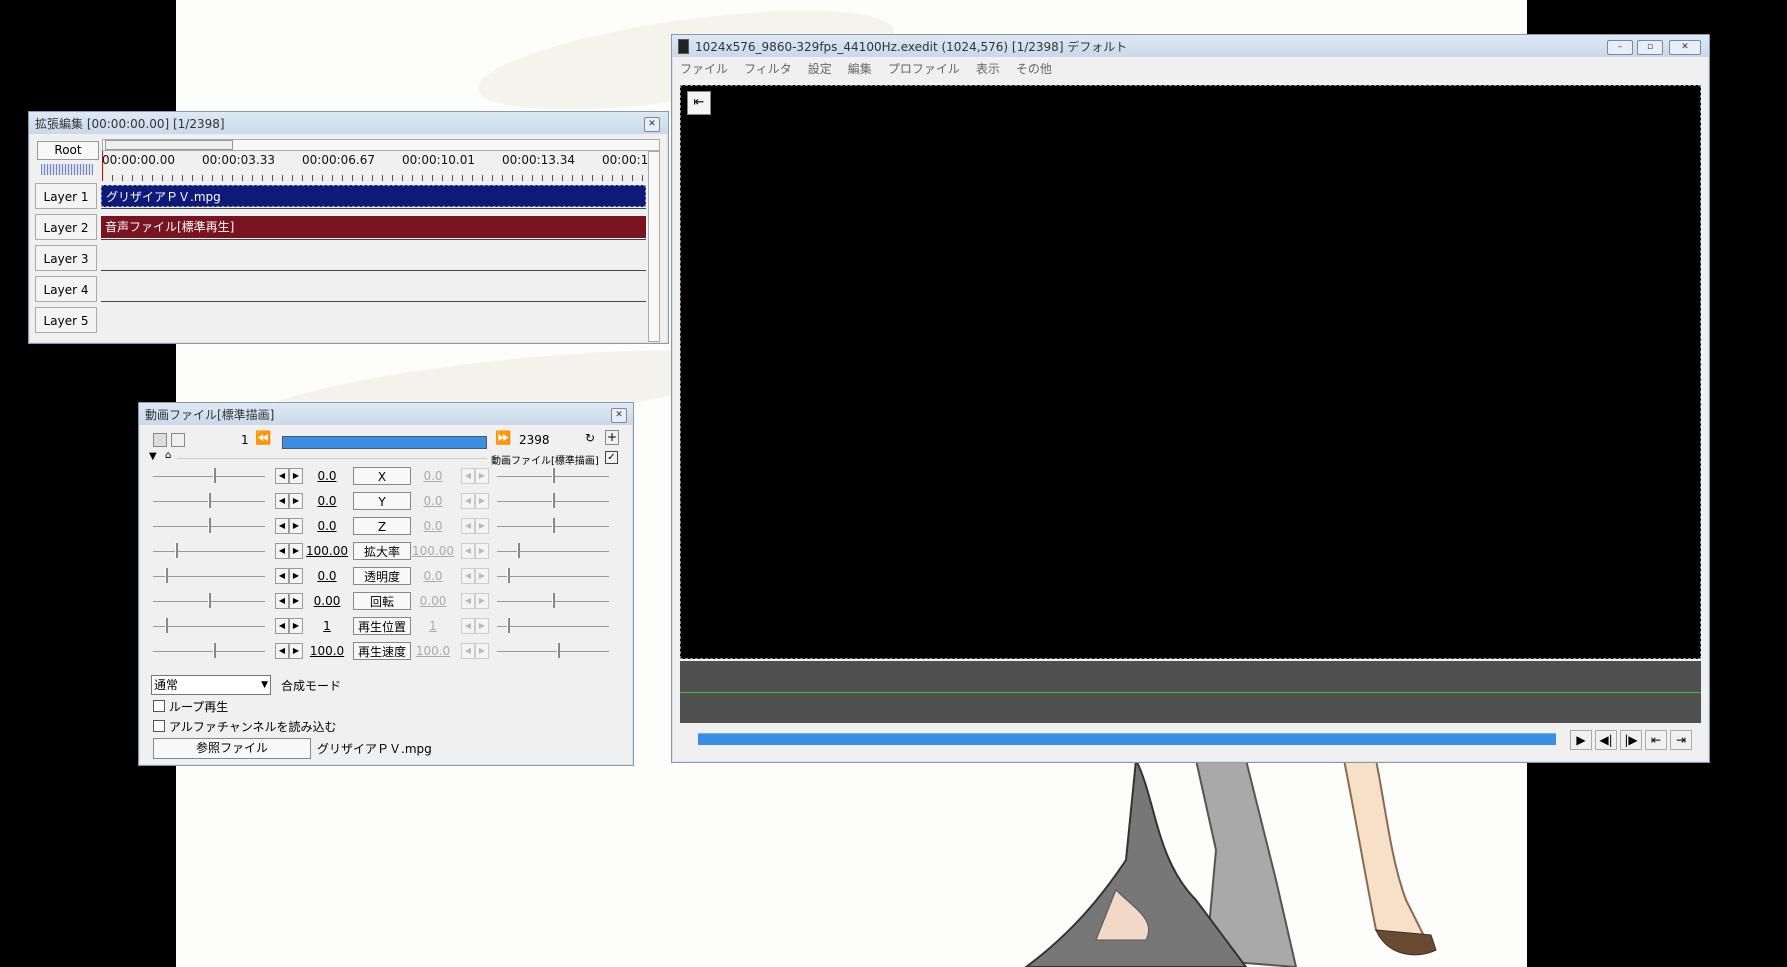 The height and width of the screenshot is (967, 1787). What do you see at coordinates (820, 68) in the screenshot?
I see `menu-settings: 設定` at bounding box center [820, 68].